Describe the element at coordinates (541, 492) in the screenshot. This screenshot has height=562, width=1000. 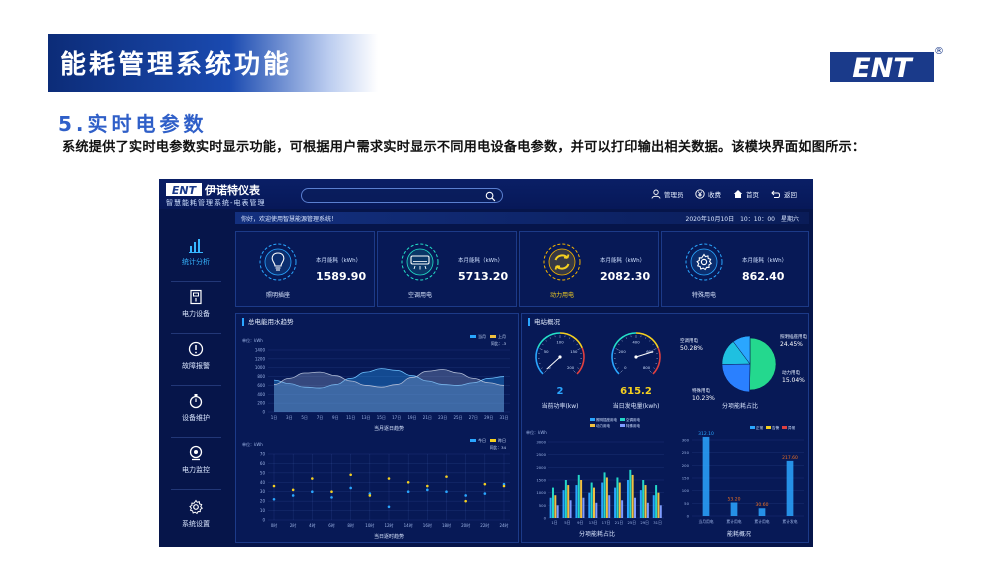
I see `y-tick-label: 1000` at that location.